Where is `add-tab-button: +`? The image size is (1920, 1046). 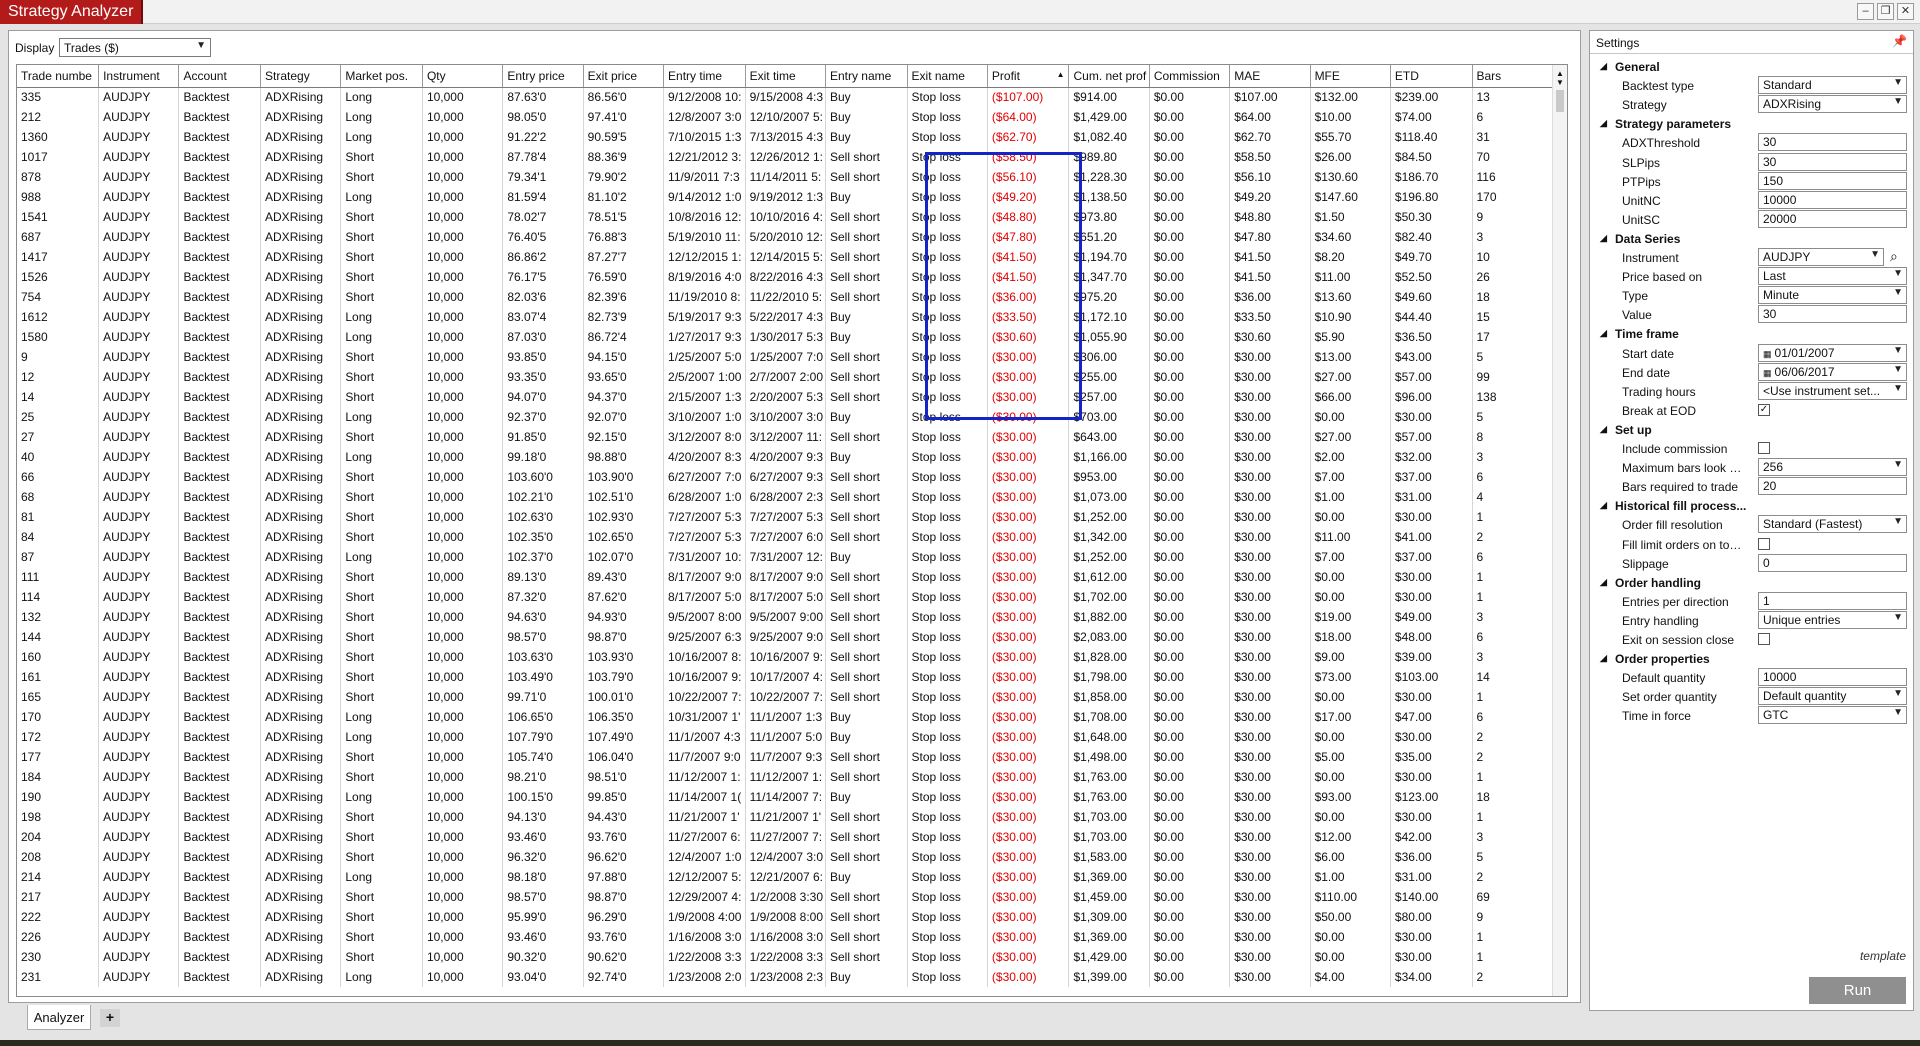 add-tab-button: + is located at coordinates (110, 1018).